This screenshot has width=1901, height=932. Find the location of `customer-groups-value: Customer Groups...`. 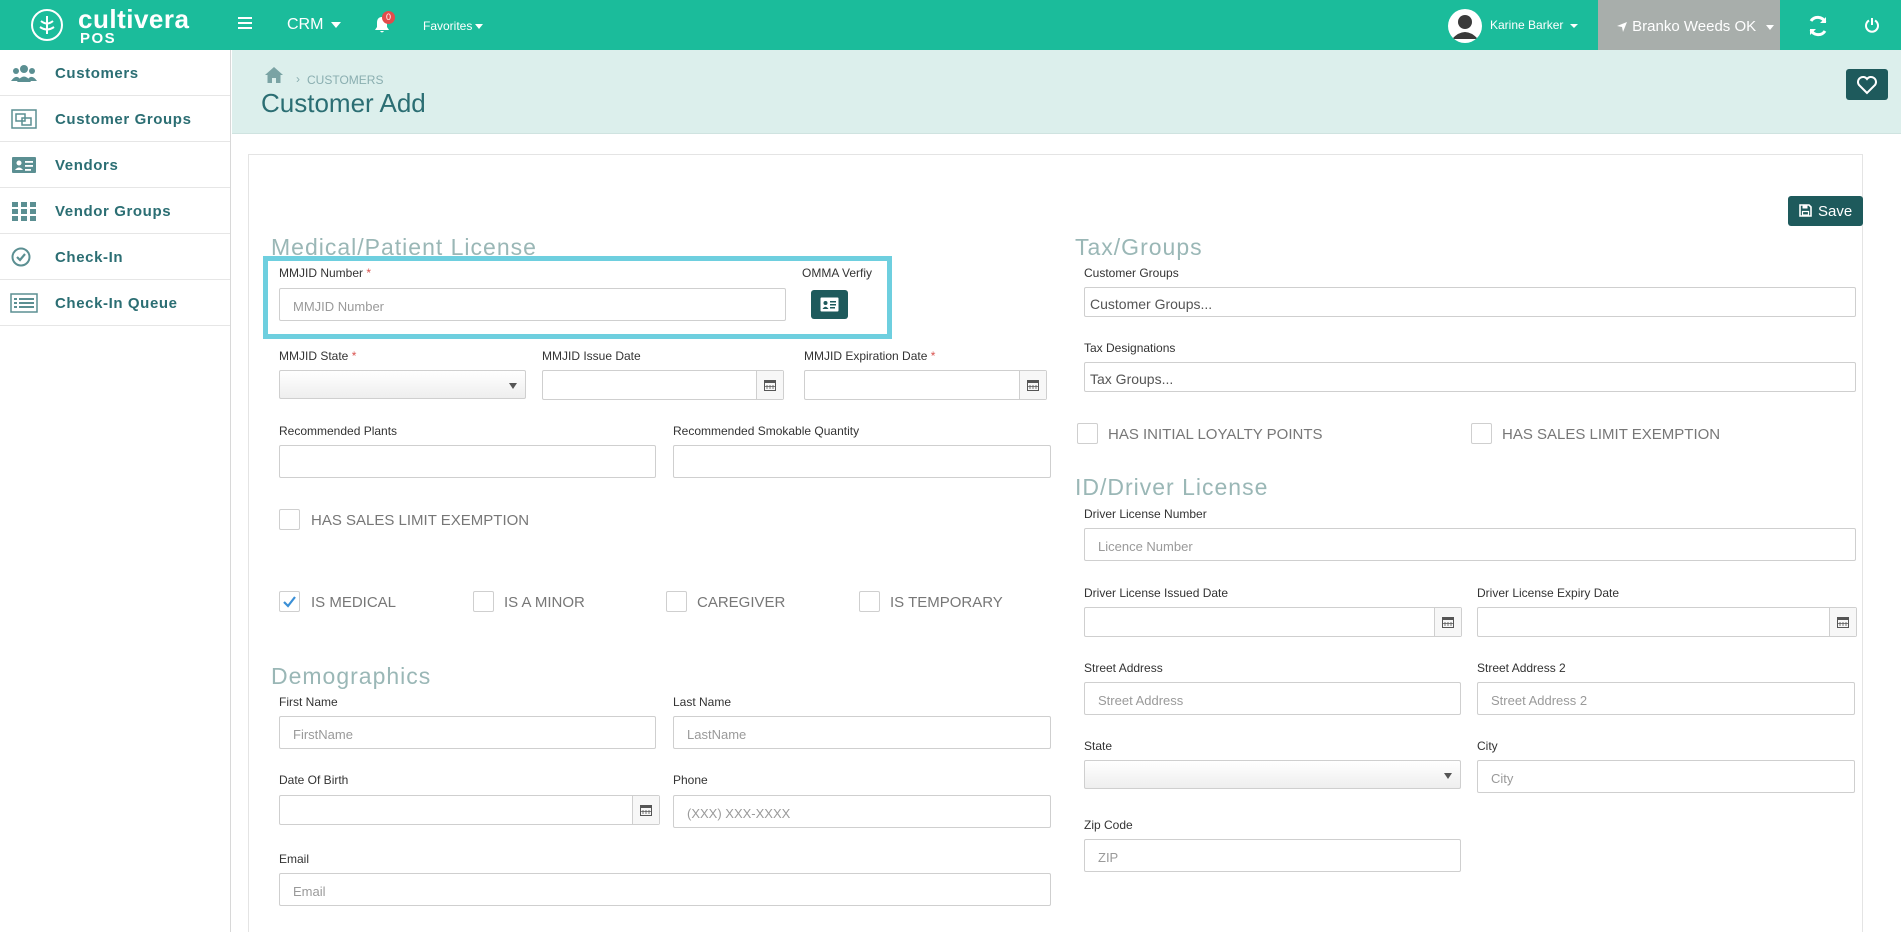

customer-groups-value: Customer Groups... is located at coordinates (1151, 304).